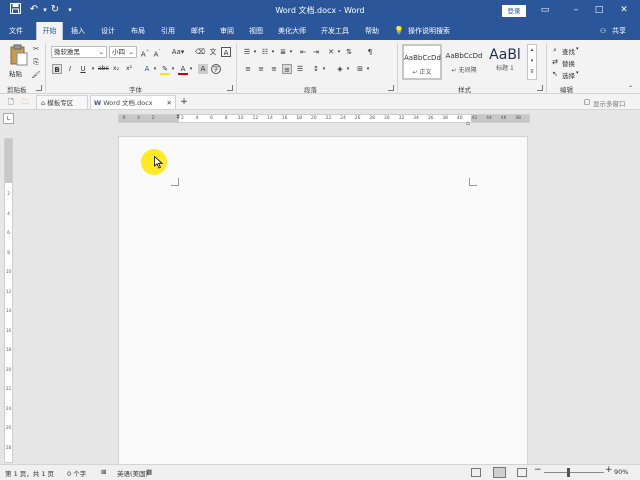 The height and width of the screenshot is (480, 640). What do you see at coordinates (157, 52) in the screenshot?
I see `shrink-font-icon: Aˇ` at bounding box center [157, 52].